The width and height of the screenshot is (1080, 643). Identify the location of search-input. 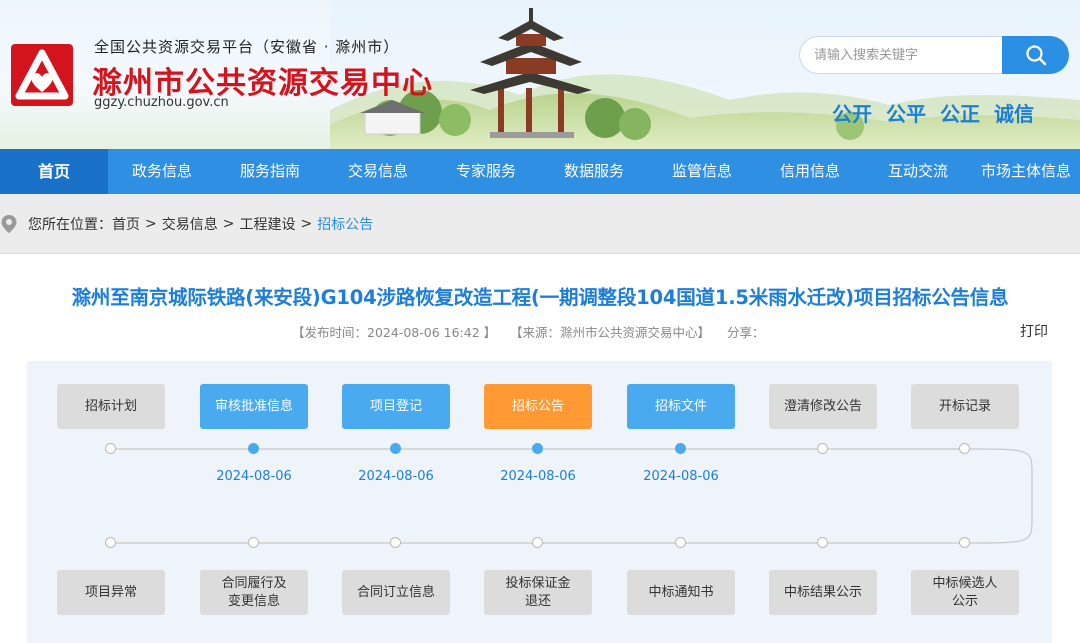
(902, 55).